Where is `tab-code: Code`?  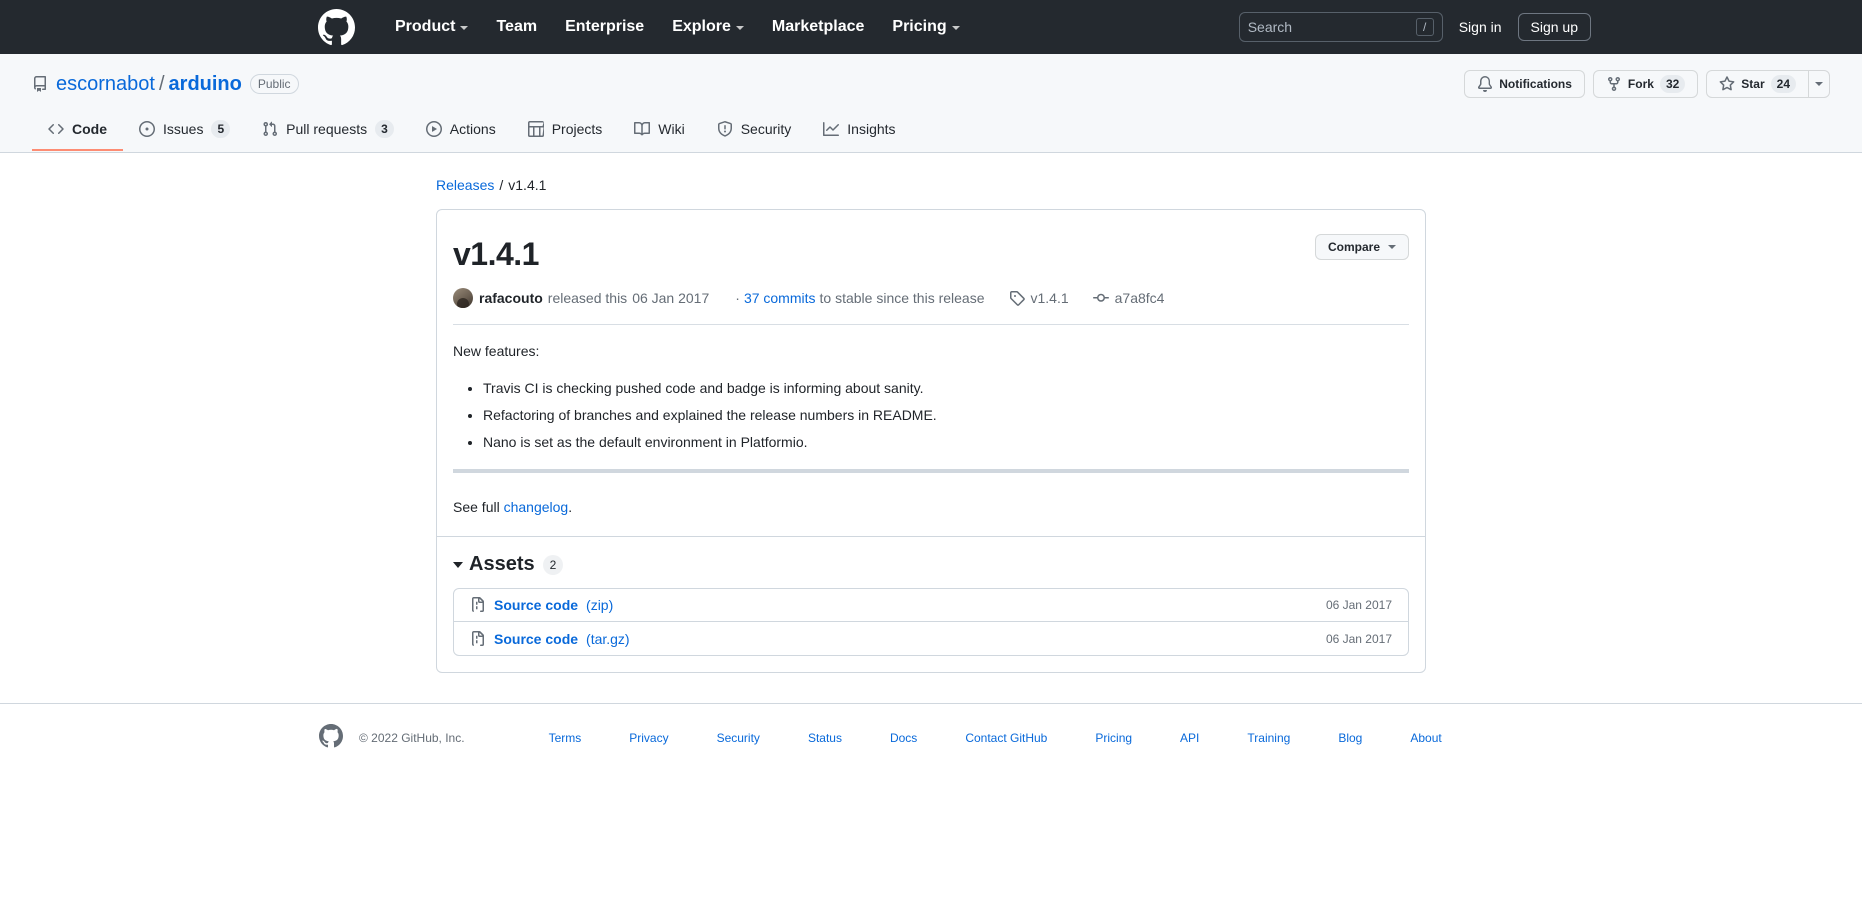 tab-code: Code is located at coordinates (77, 132).